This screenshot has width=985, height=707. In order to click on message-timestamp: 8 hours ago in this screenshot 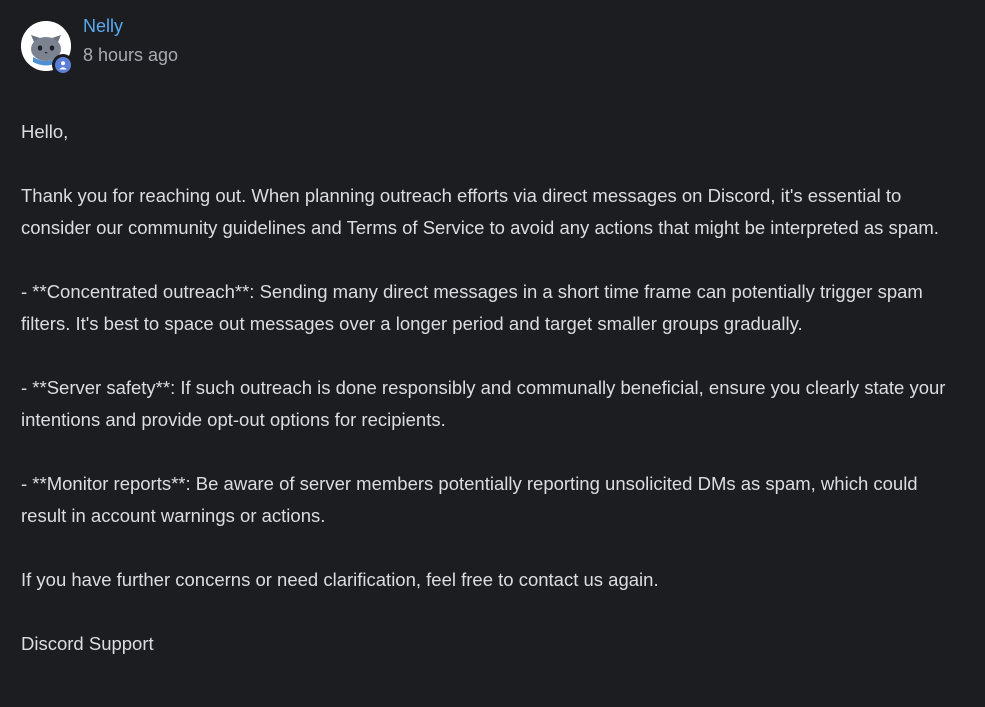, I will do `click(131, 55)`.